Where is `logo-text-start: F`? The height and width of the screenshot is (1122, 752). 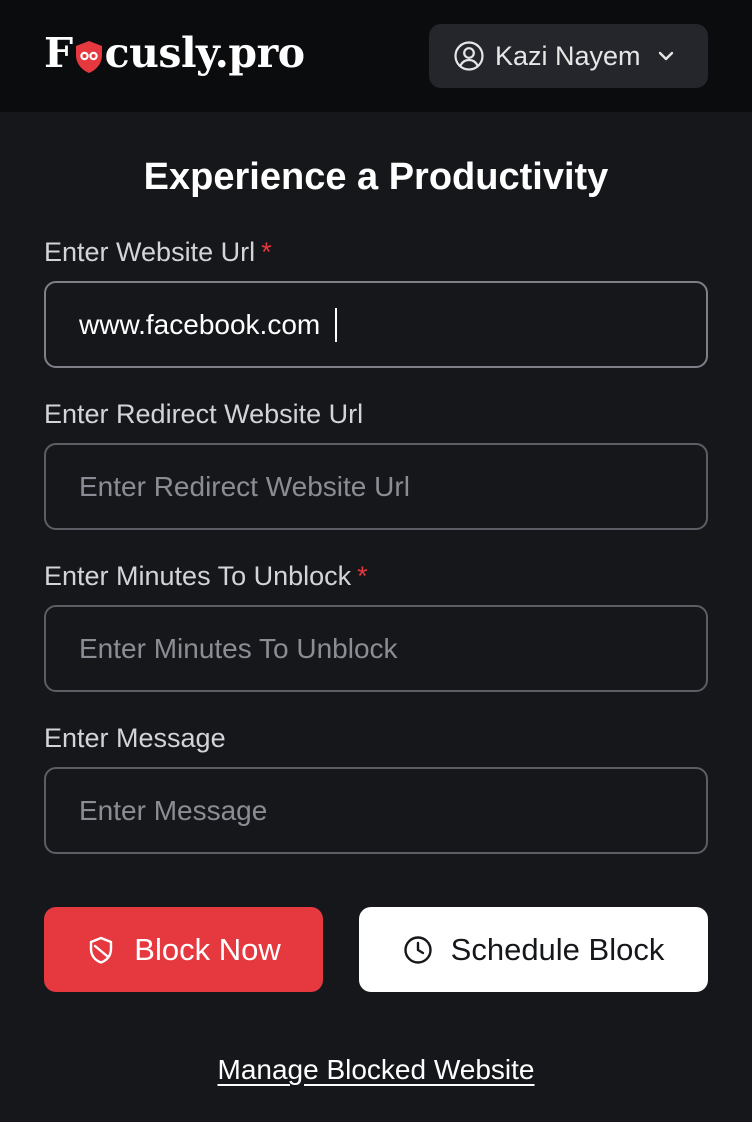 logo-text-start: F is located at coordinates (58, 53).